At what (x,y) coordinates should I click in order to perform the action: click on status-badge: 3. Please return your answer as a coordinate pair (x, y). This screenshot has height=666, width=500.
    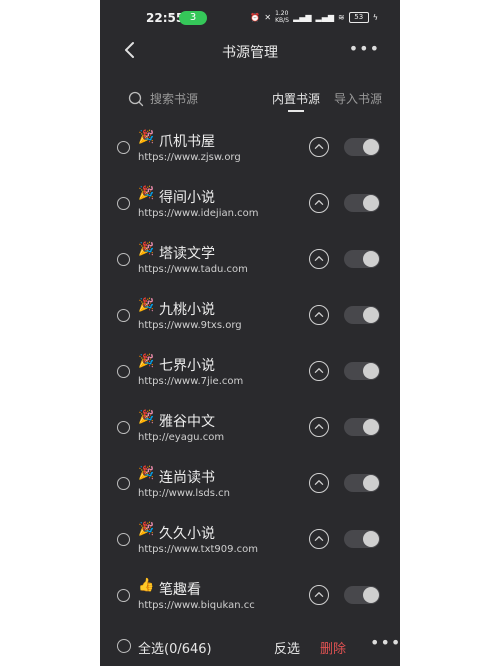
    Looking at the image, I should click on (193, 18).